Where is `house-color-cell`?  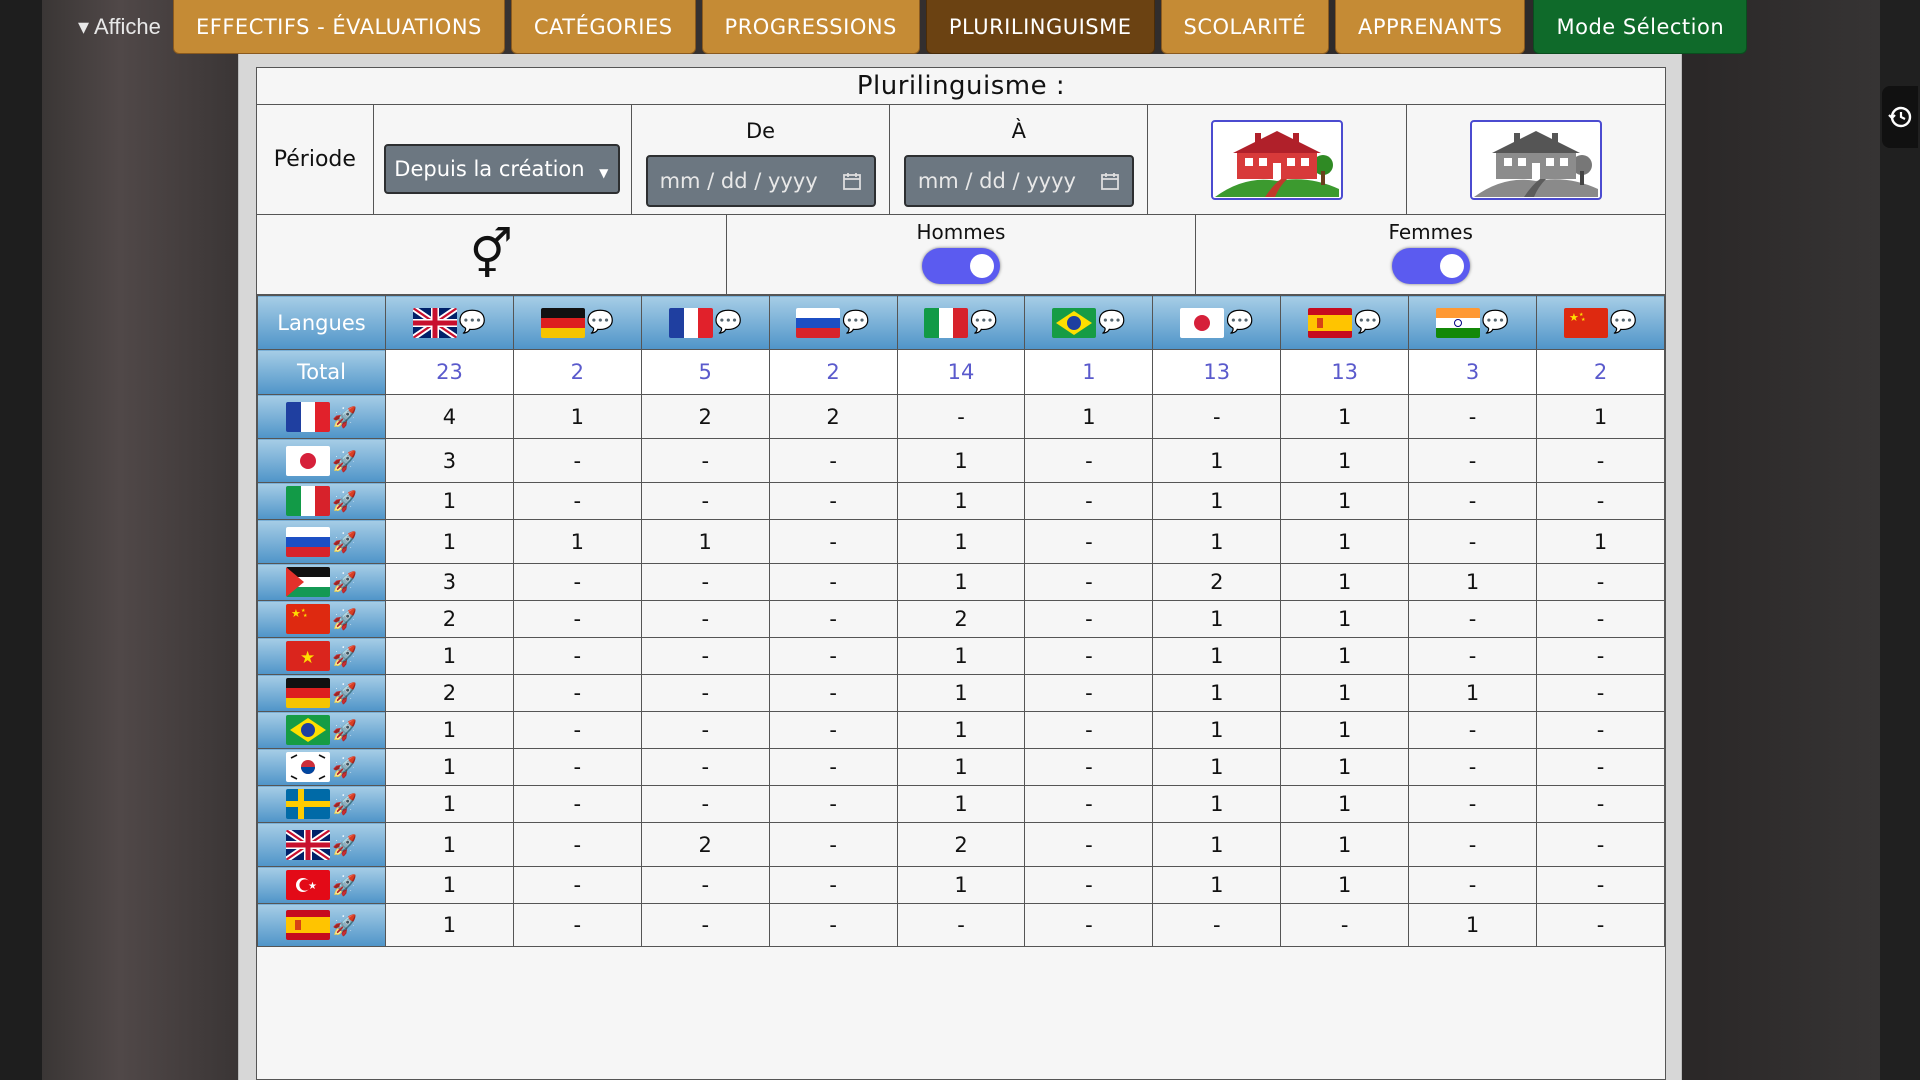
house-color-cell is located at coordinates (1277, 159).